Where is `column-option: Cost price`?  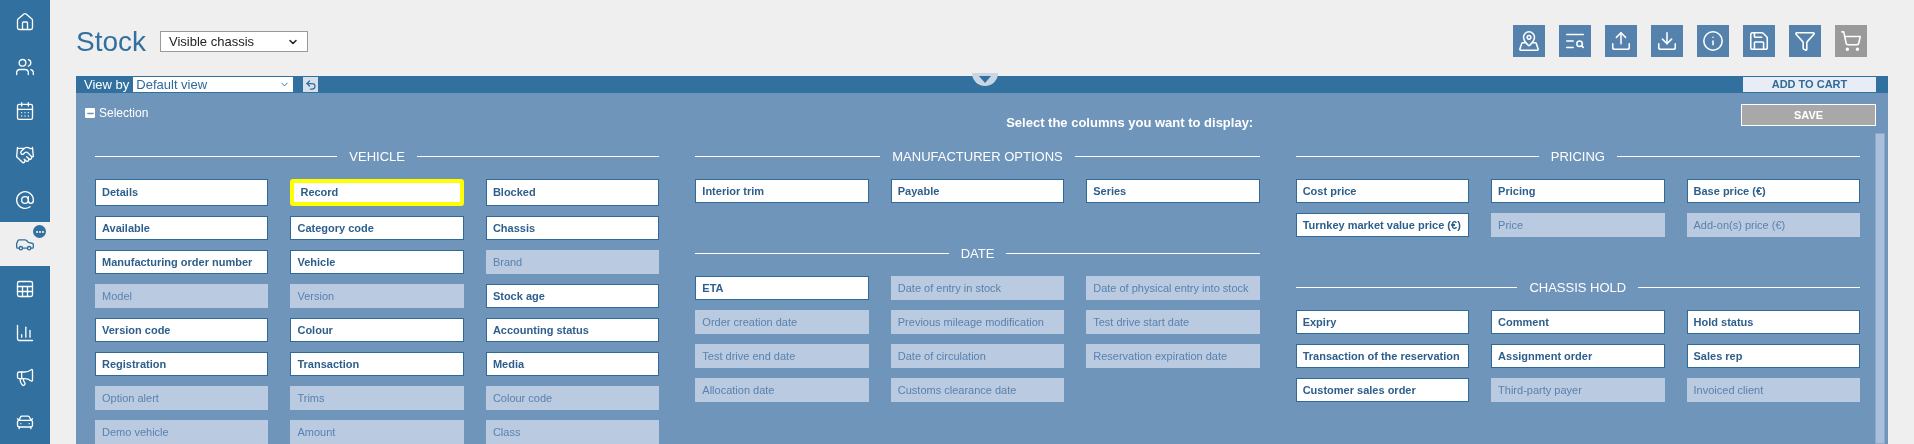
column-option: Cost price is located at coordinates (1382, 191).